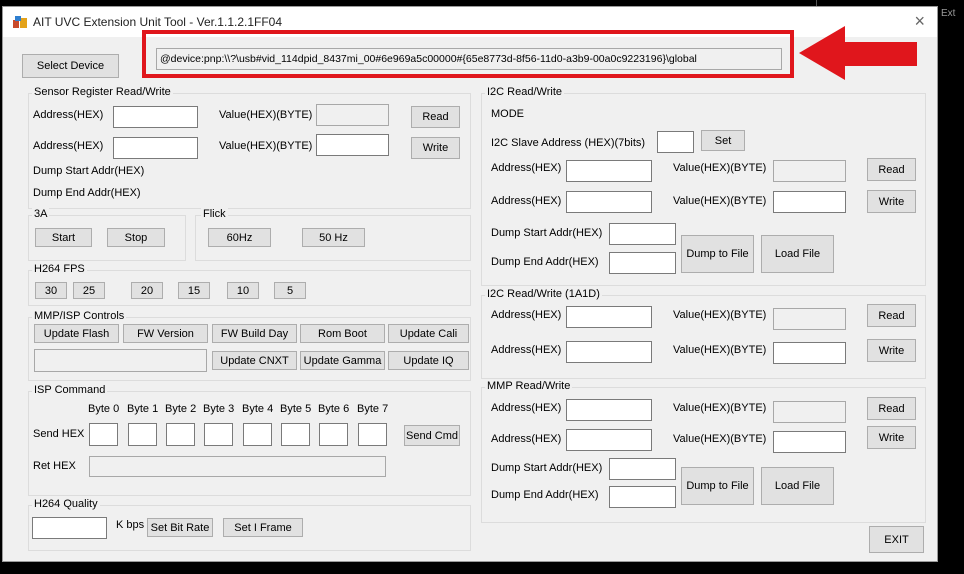  Describe the element at coordinates (891, 315) in the screenshot. I see `i2c-1a1d-read-button: Read` at that location.